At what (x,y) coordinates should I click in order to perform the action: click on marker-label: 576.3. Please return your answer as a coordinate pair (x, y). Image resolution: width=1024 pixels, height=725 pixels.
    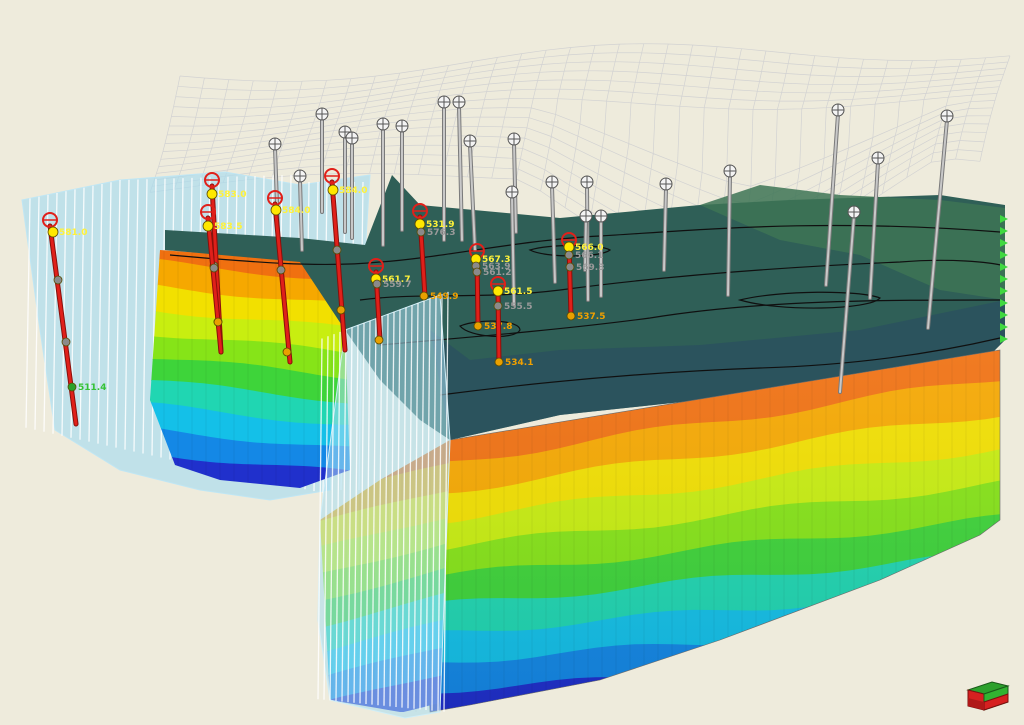
    Looking at the image, I should click on (441, 233).